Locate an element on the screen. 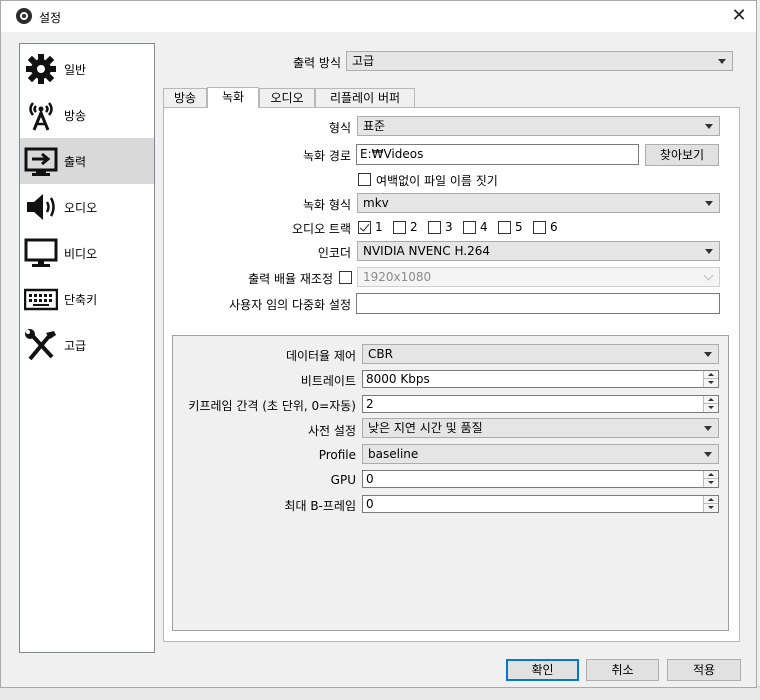 The width and height of the screenshot is (760, 700). ok-button: 확인 is located at coordinates (542, 670).